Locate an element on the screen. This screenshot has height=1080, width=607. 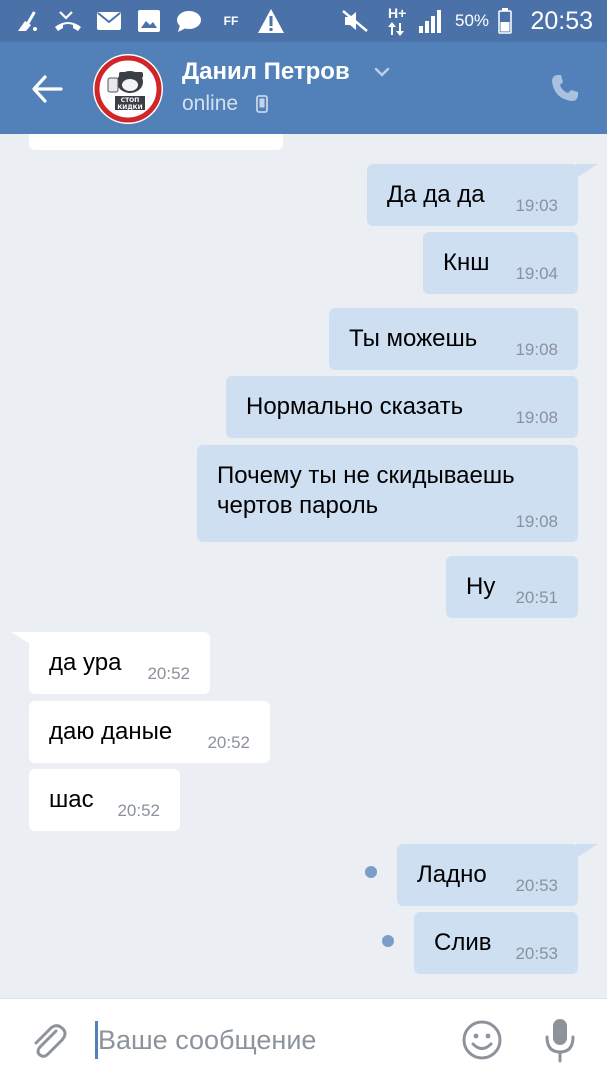
back-button is located at coordinates (47, 89).